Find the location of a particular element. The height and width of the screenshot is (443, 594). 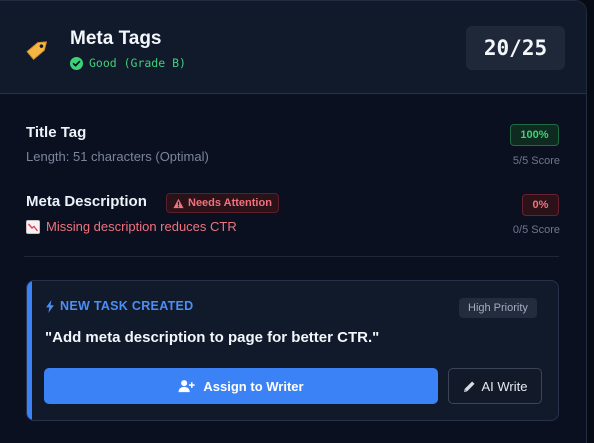

ai-write-label: AI Write is located at coordinates (504, 386).